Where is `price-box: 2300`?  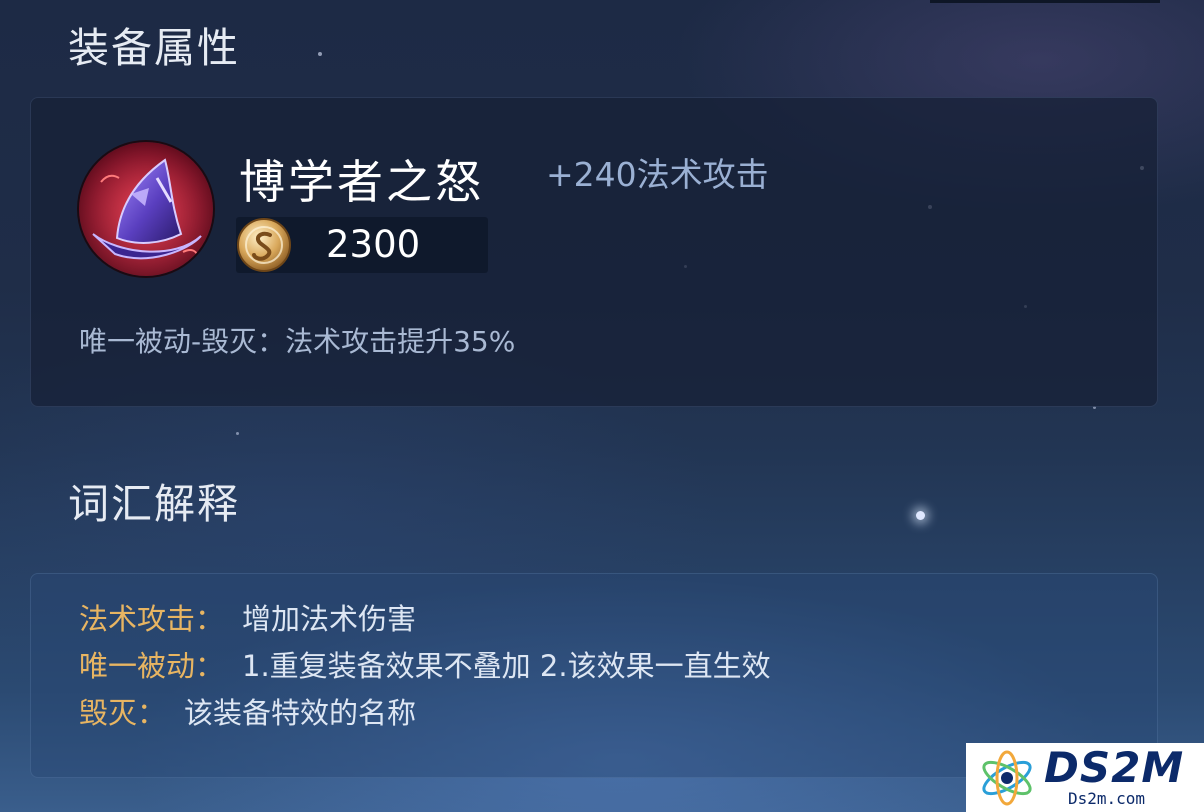 price-box: 2300 is located at coordinates (362, 245).